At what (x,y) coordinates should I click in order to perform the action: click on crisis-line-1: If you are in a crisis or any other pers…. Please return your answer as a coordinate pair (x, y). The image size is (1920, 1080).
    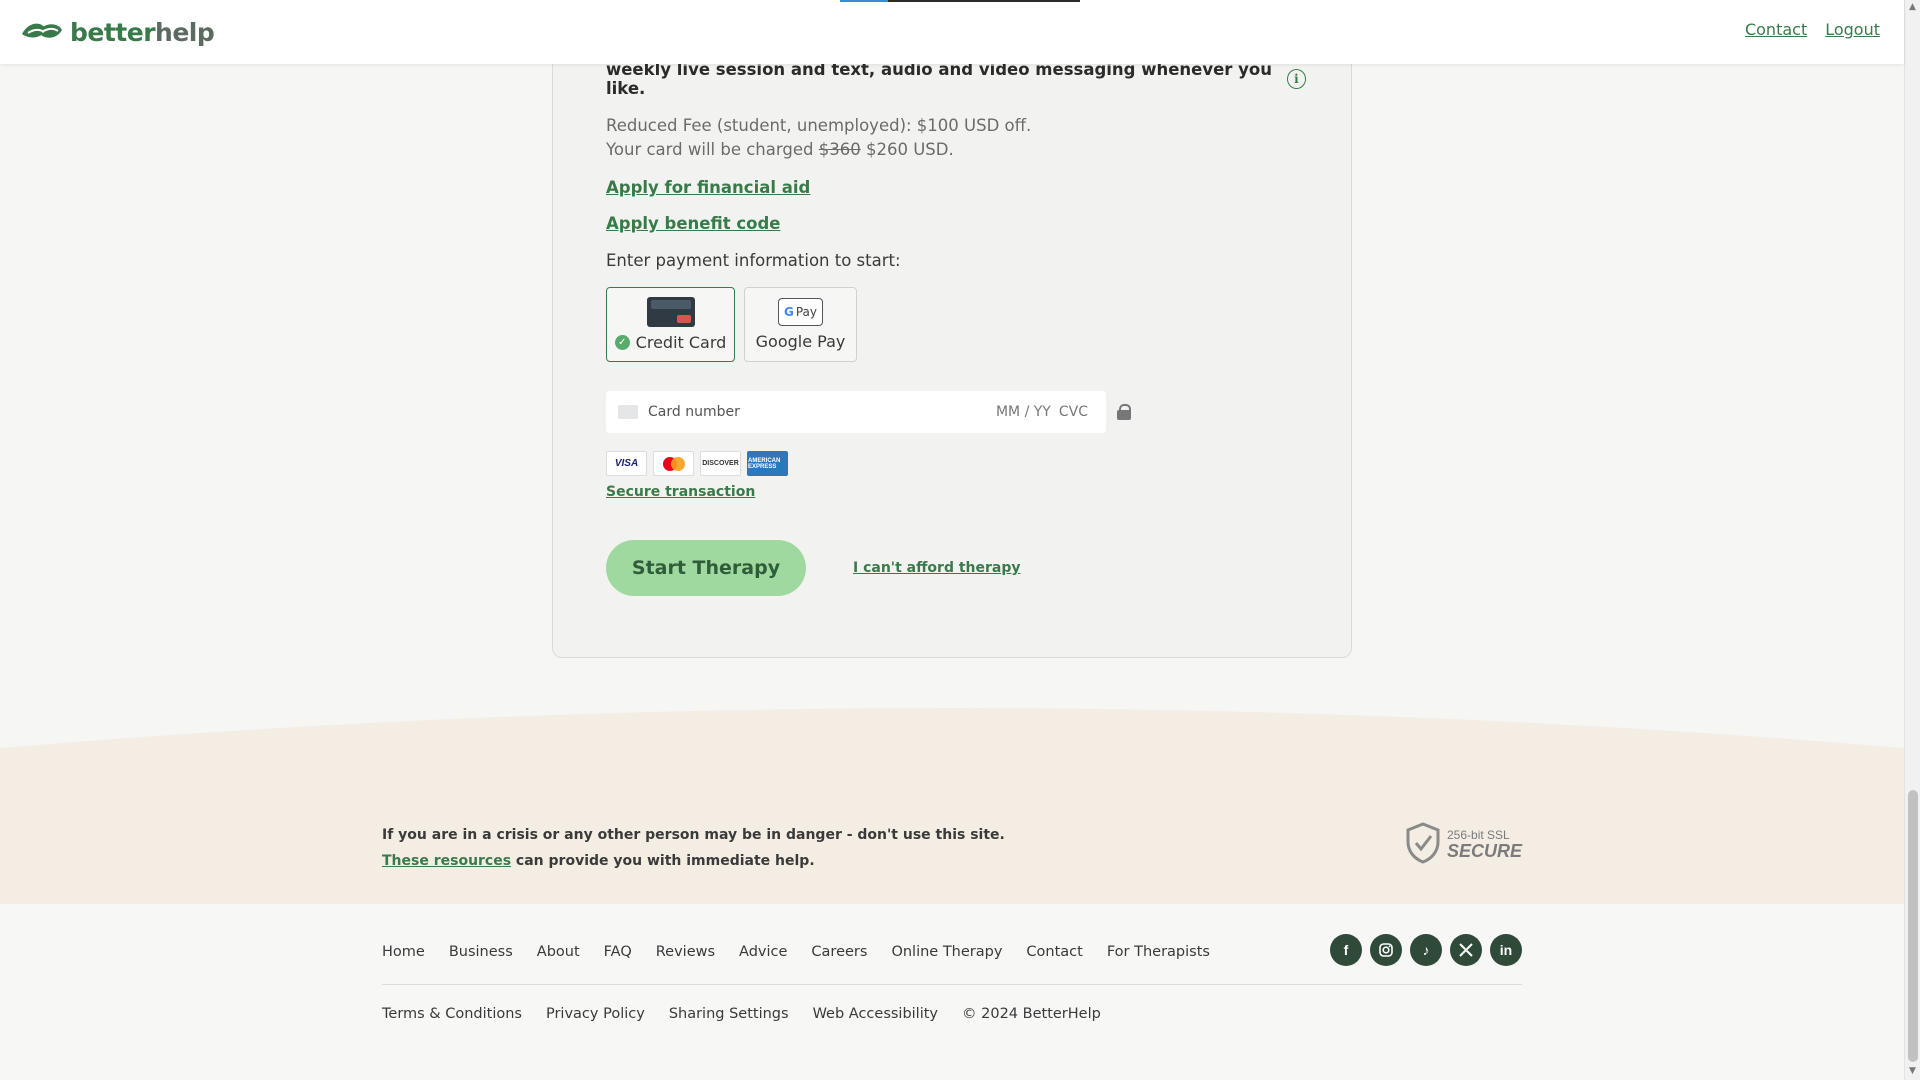
    Looking at the image, I should click on (693, 835).